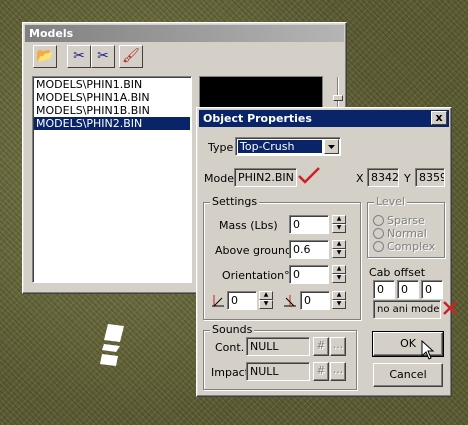  Describe the element at coordinates (112, 110) in the screenshot. I see `list-item: MODELS\PHIN1B.BIN` at that location.